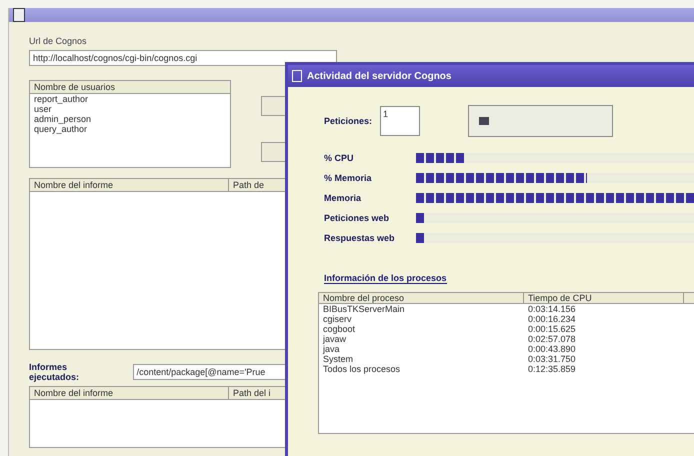 This screenshot has height=456, width=694. What do you see at coordinates (130, 99) in the screenshot?
I see `list-item: report_author` at bounding box center [130, 99].